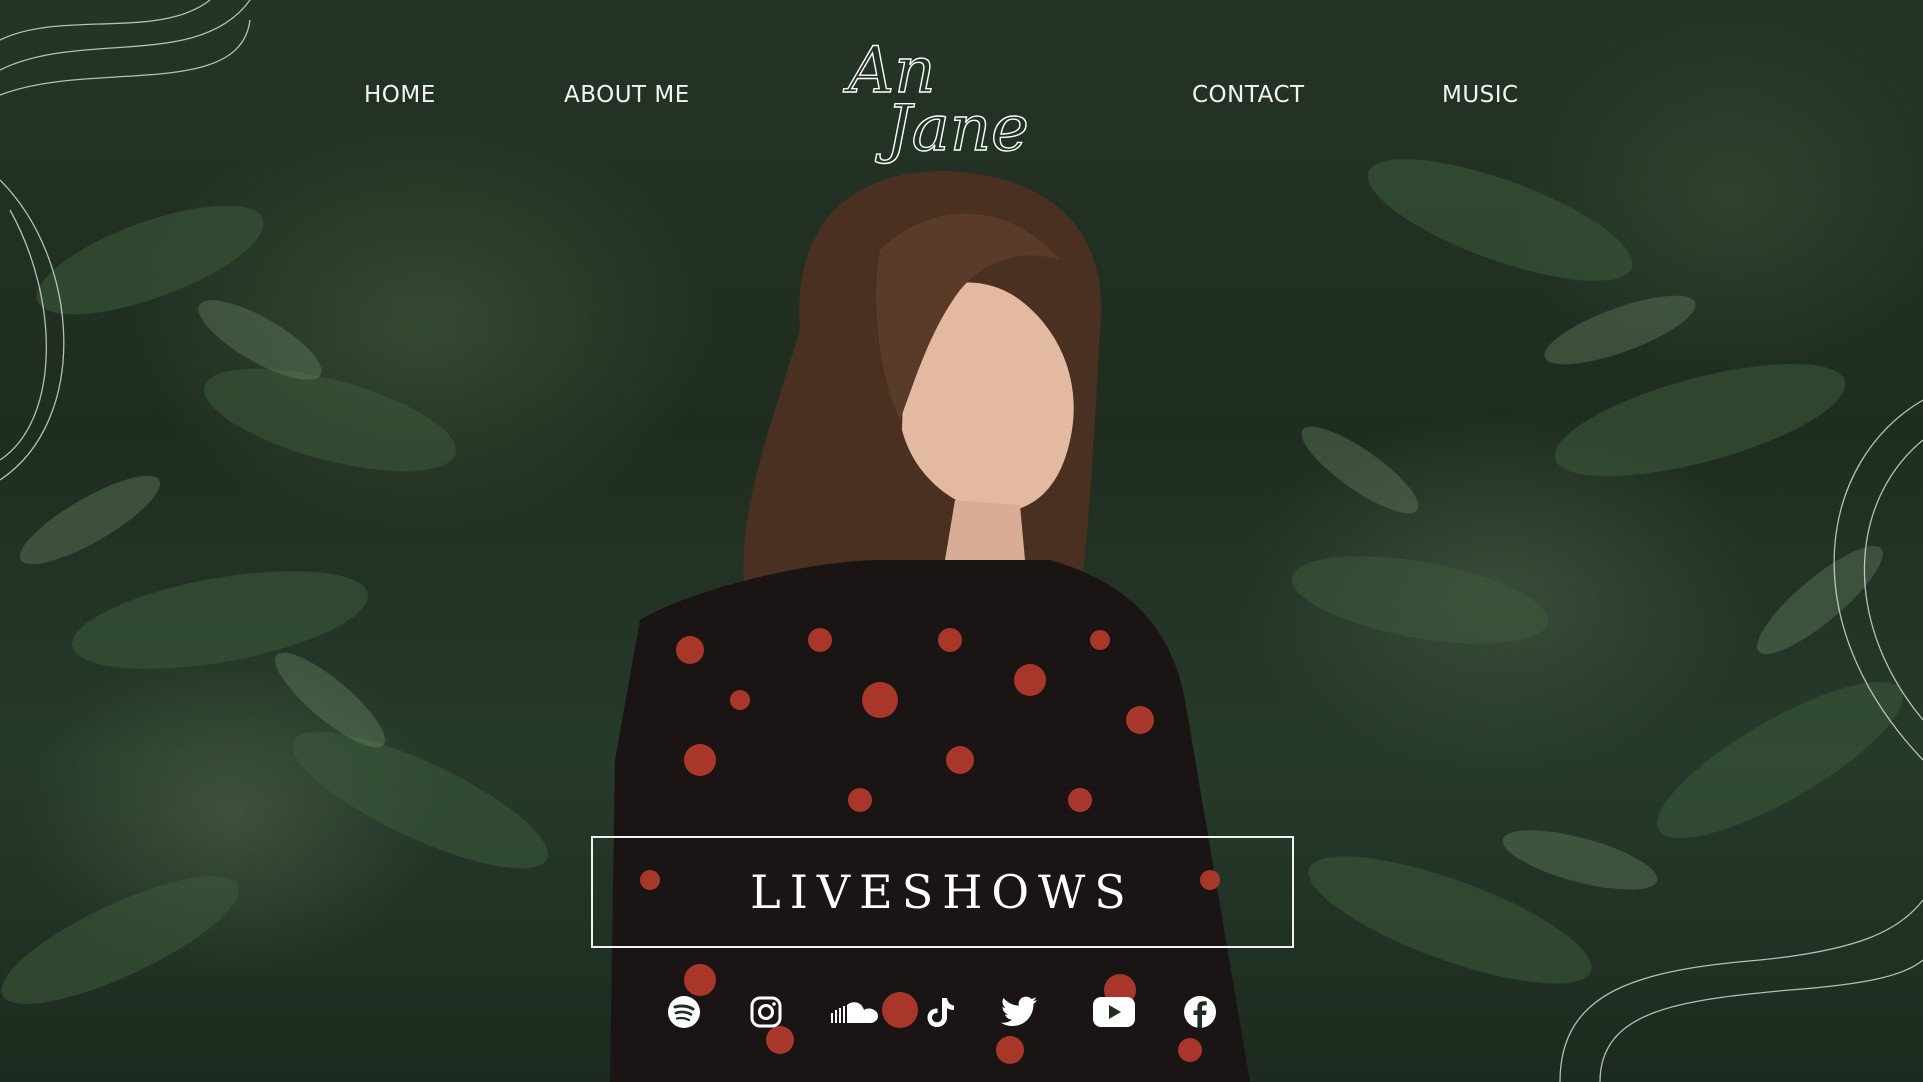 Image resolution: width=1923 pixels, height=1082 pixels. What do you see at coordinates (952, 129) in the screenshot?
I see `logo-line2: Jane` at bounding box center [952, 129].